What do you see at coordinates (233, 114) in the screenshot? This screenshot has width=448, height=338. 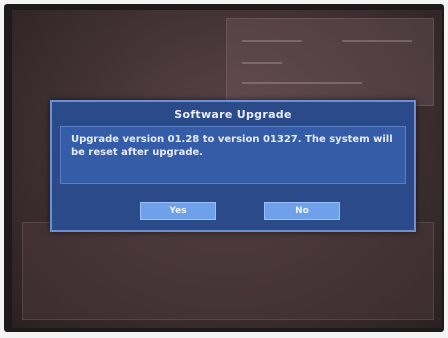 I see `dialog-title: Software Upgrade` at bounding box center [233, 114].